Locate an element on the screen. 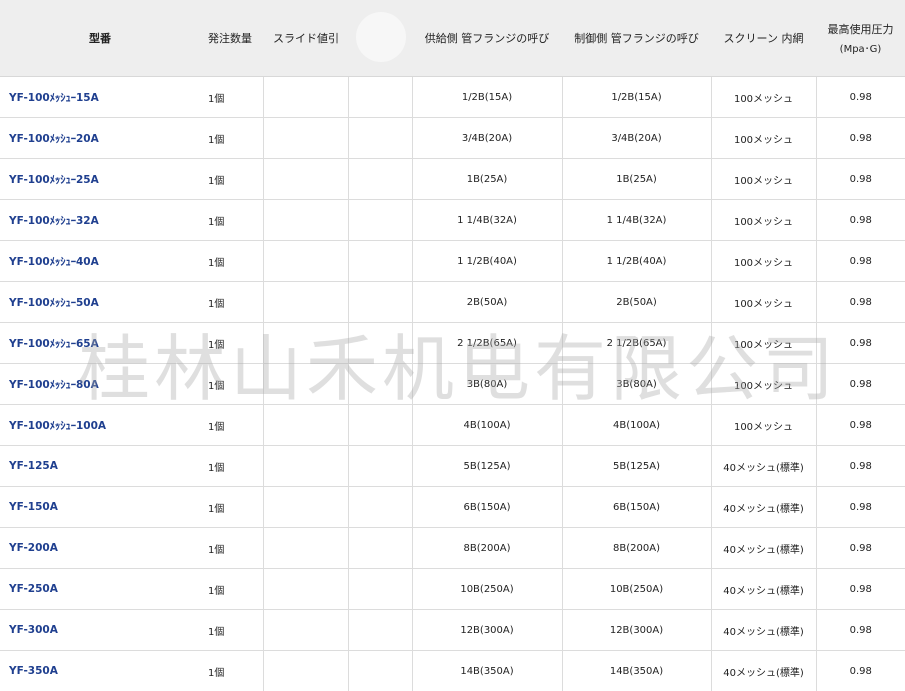  header-slide-price: スライド値引 is located at coordinates (305, 38).